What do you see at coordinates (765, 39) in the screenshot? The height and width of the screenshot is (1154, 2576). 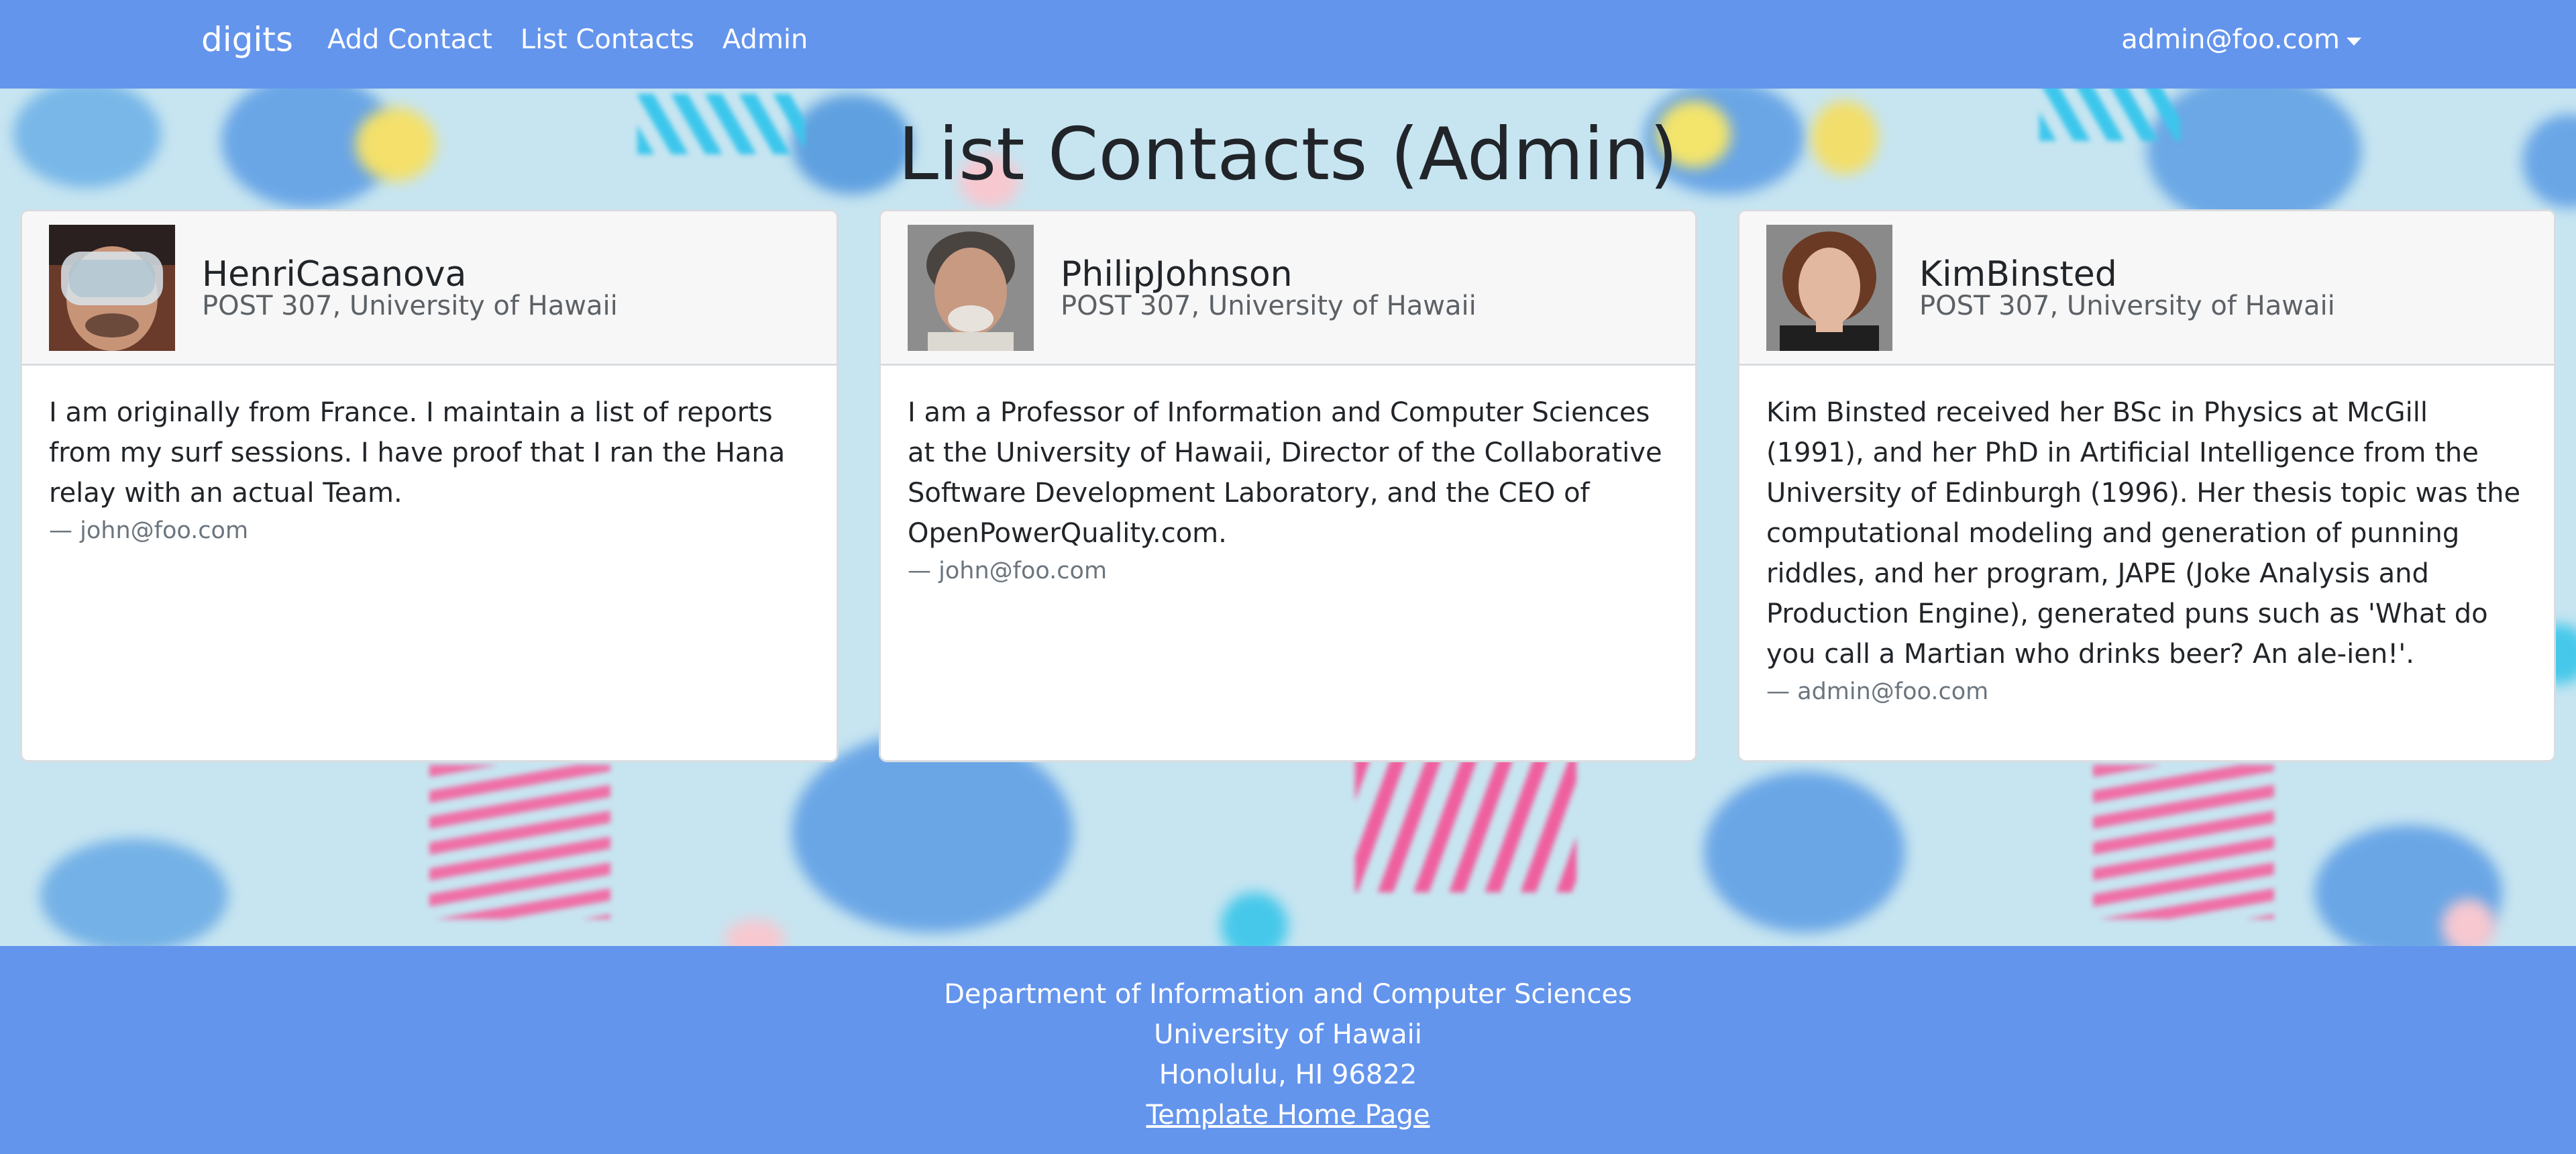 I see `nav-admin: Admin` at bounding box center [765, 39].